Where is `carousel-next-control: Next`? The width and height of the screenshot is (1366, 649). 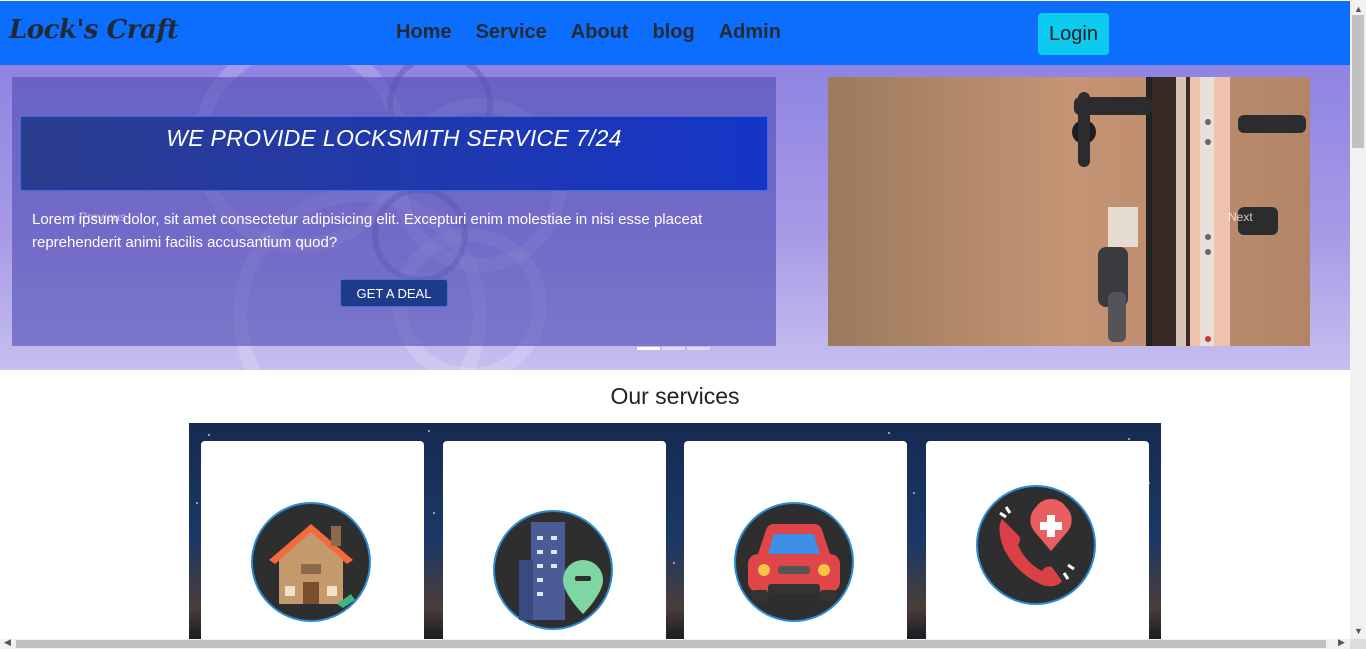 carousel-next-control: Next is located at coordinates (1240, 217).